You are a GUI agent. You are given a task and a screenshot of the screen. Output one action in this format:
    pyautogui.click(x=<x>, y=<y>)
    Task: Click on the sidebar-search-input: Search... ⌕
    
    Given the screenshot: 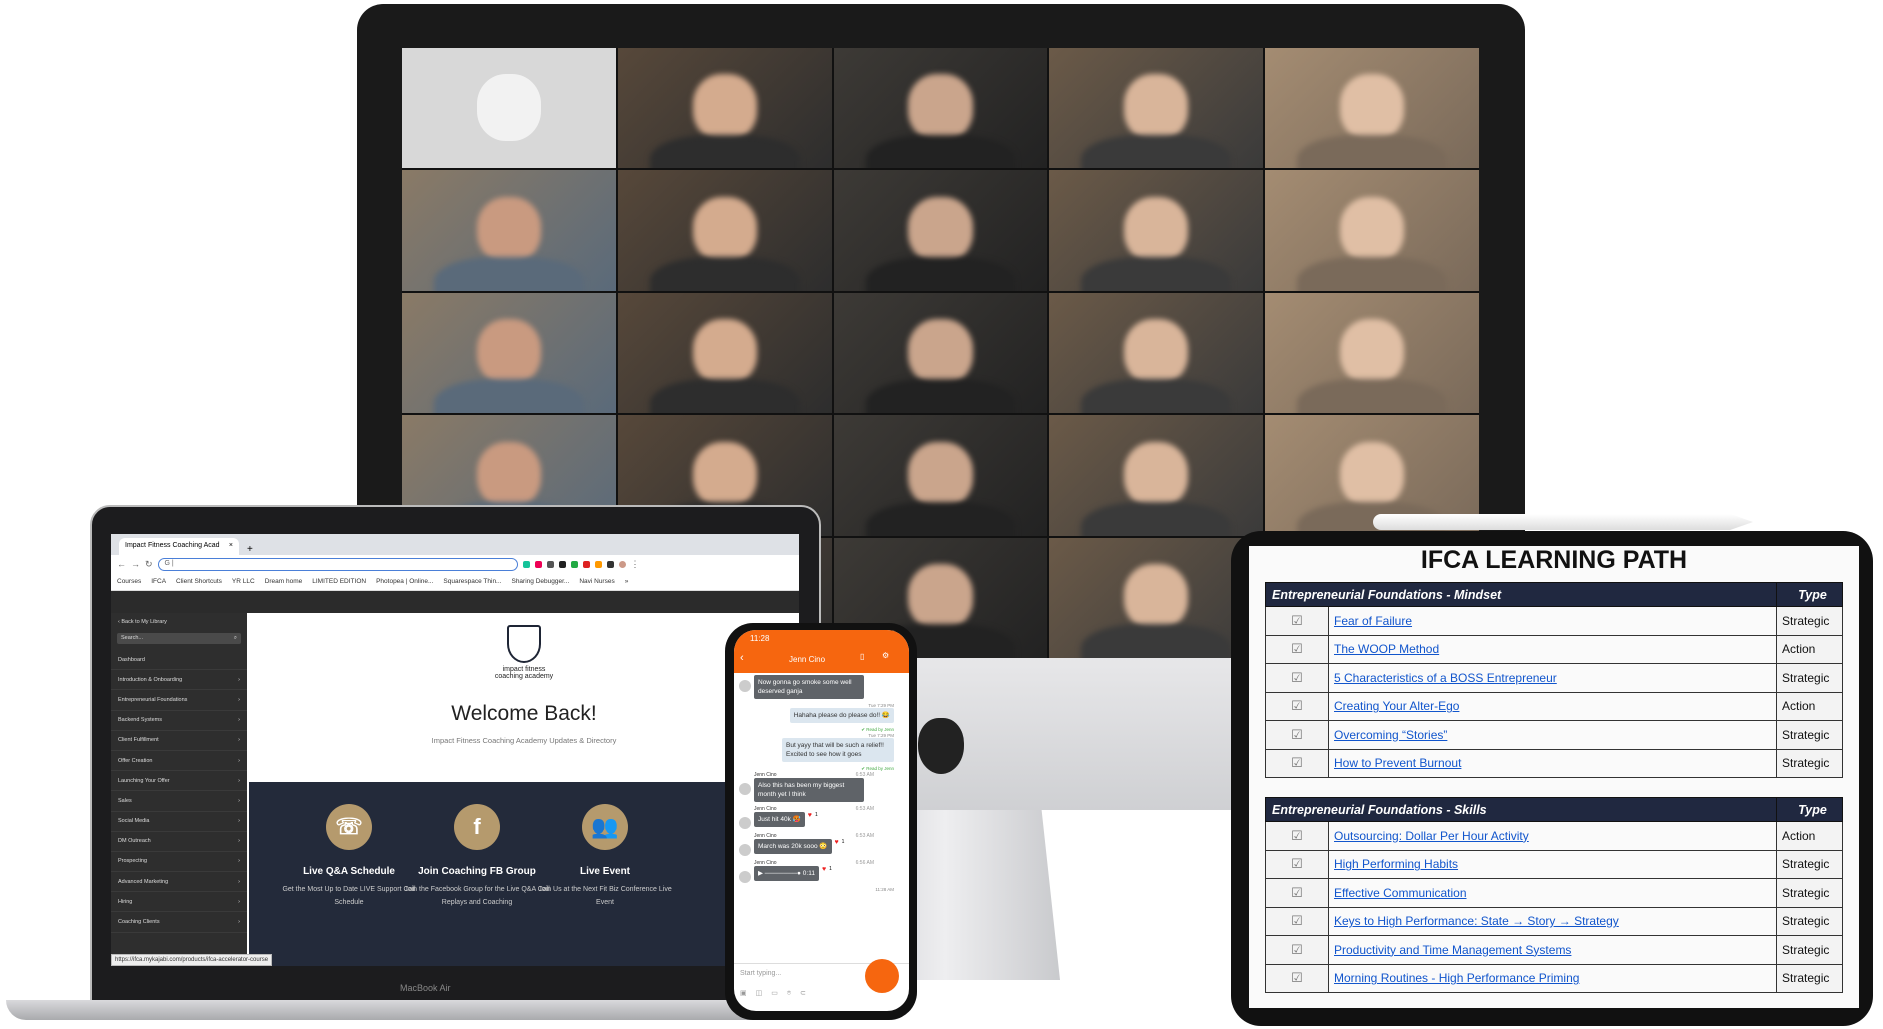 What is the action you would take?
    pyautogui.click(x=179, y=638)
    